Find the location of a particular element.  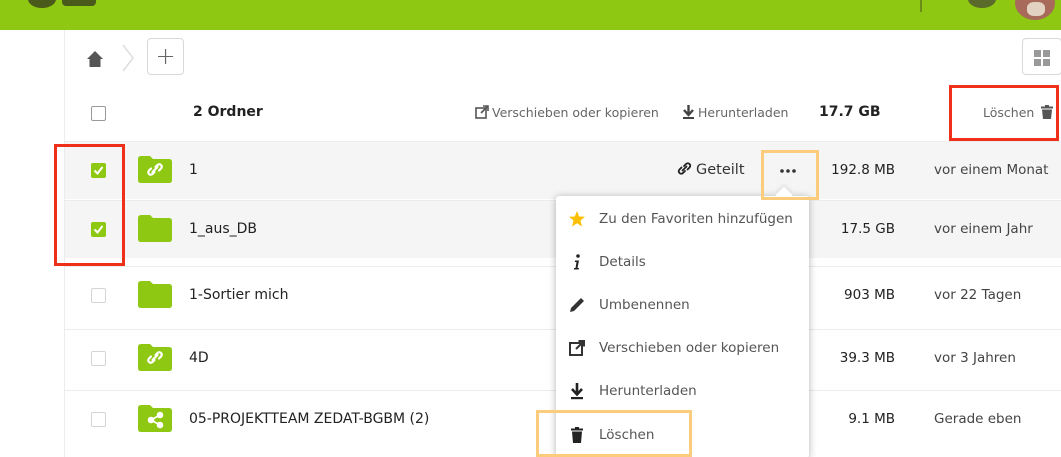

menu-item-rename: Umbenennen is located at coordinates (682, 305).